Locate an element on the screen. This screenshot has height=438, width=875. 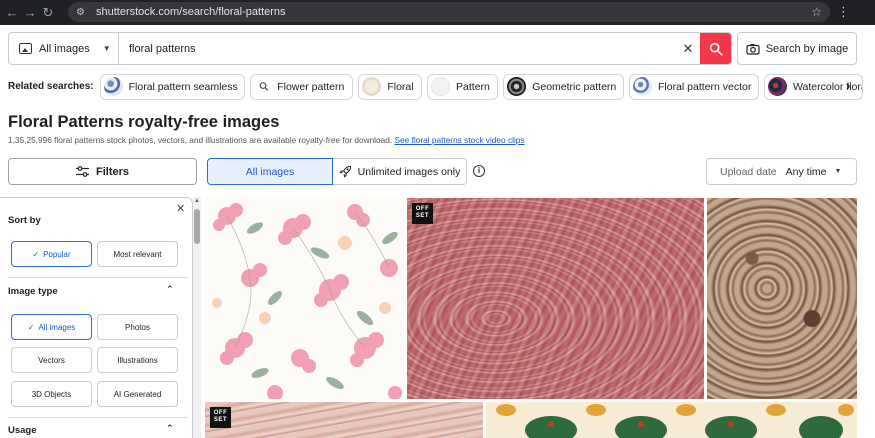
site-info-icon: ⚙ is located at coordinates (83, 12).